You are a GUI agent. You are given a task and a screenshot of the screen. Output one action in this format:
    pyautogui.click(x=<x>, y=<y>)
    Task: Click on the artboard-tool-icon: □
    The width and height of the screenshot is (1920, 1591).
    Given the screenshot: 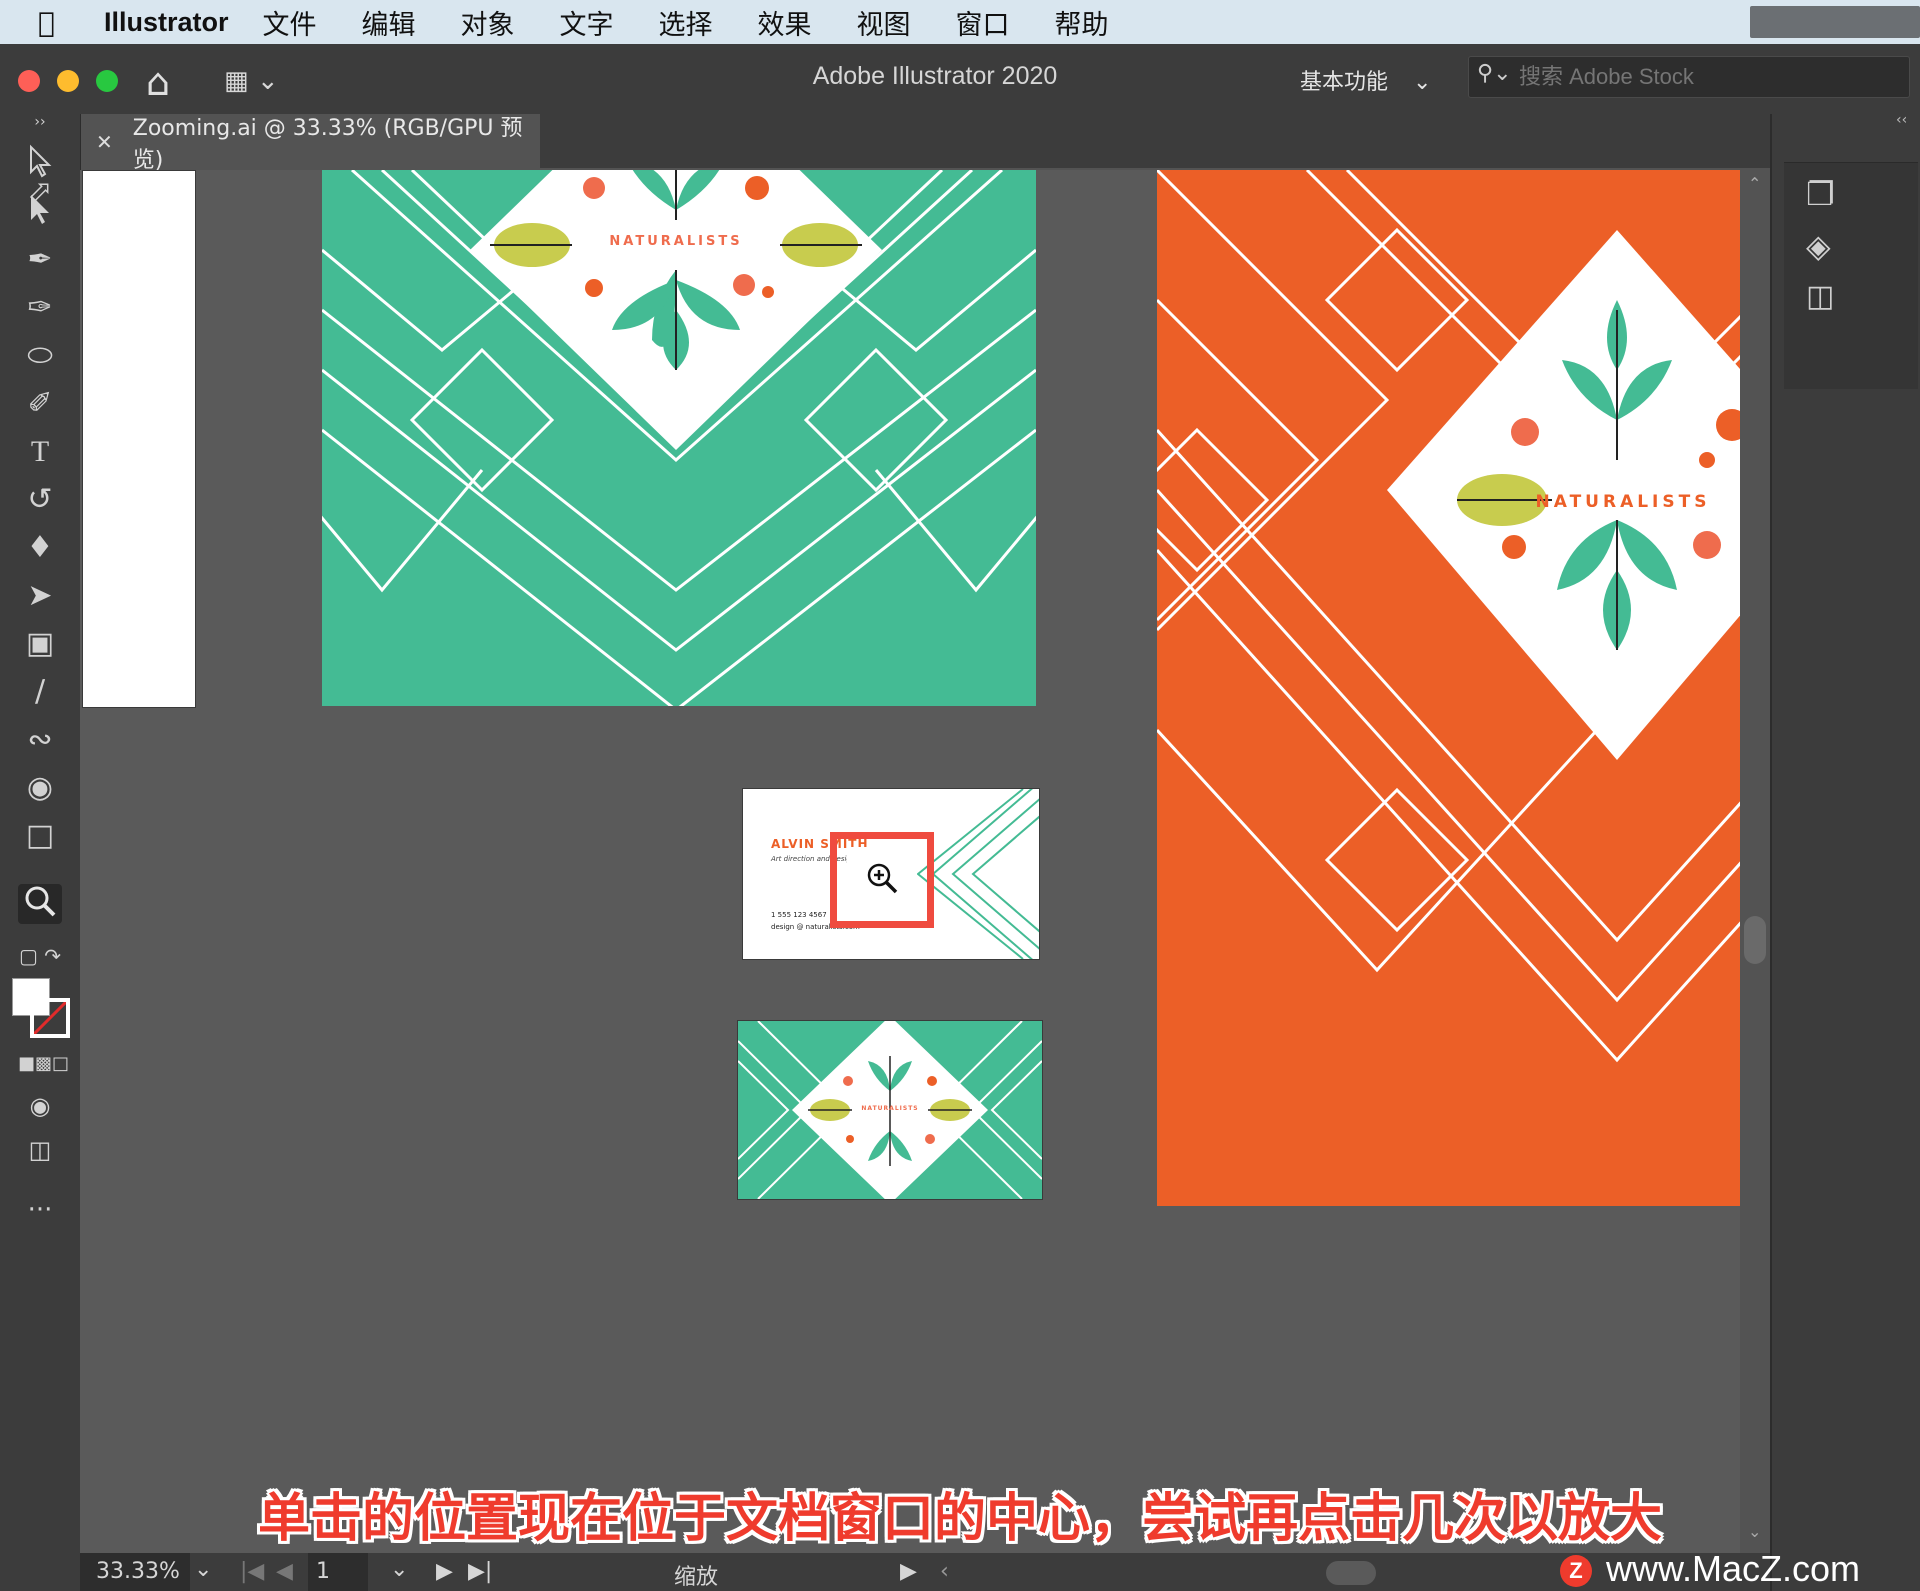 What is the action you would take?
    pyautogui.click(x=40, y=836)
    